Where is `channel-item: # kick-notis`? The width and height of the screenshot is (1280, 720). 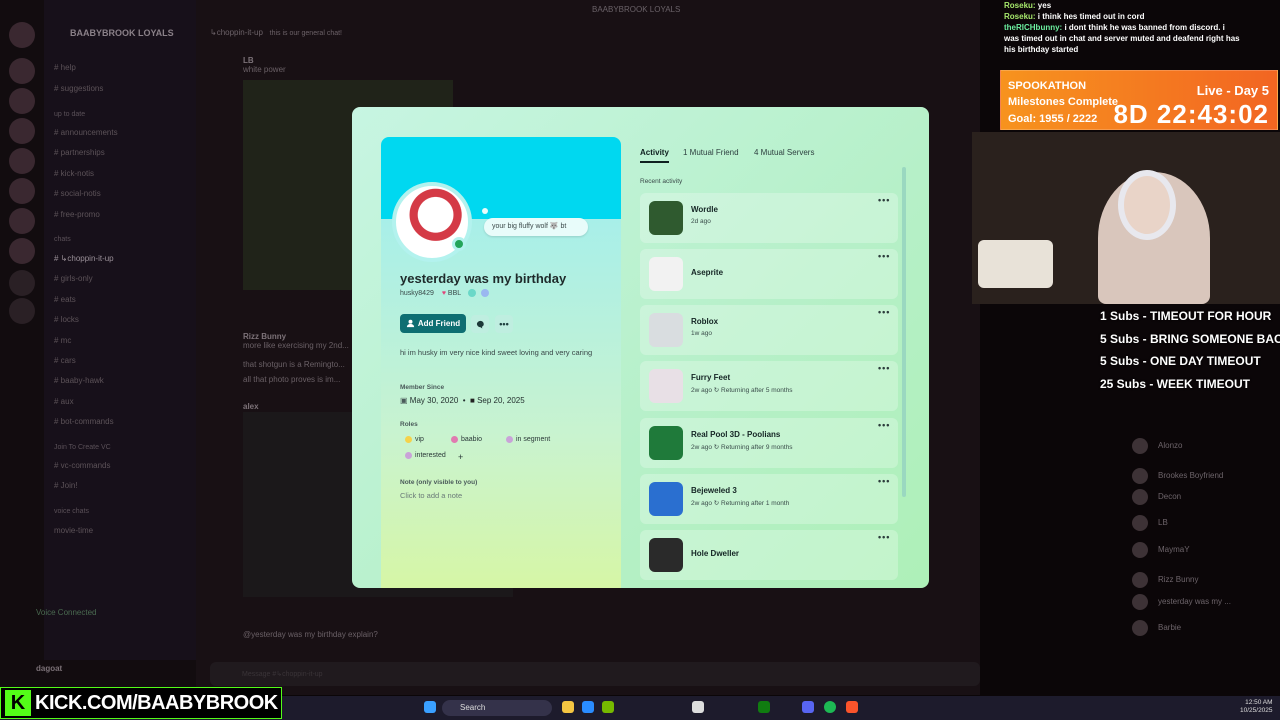
channel-item: # kick-notis is located at coordinates (74, 173).